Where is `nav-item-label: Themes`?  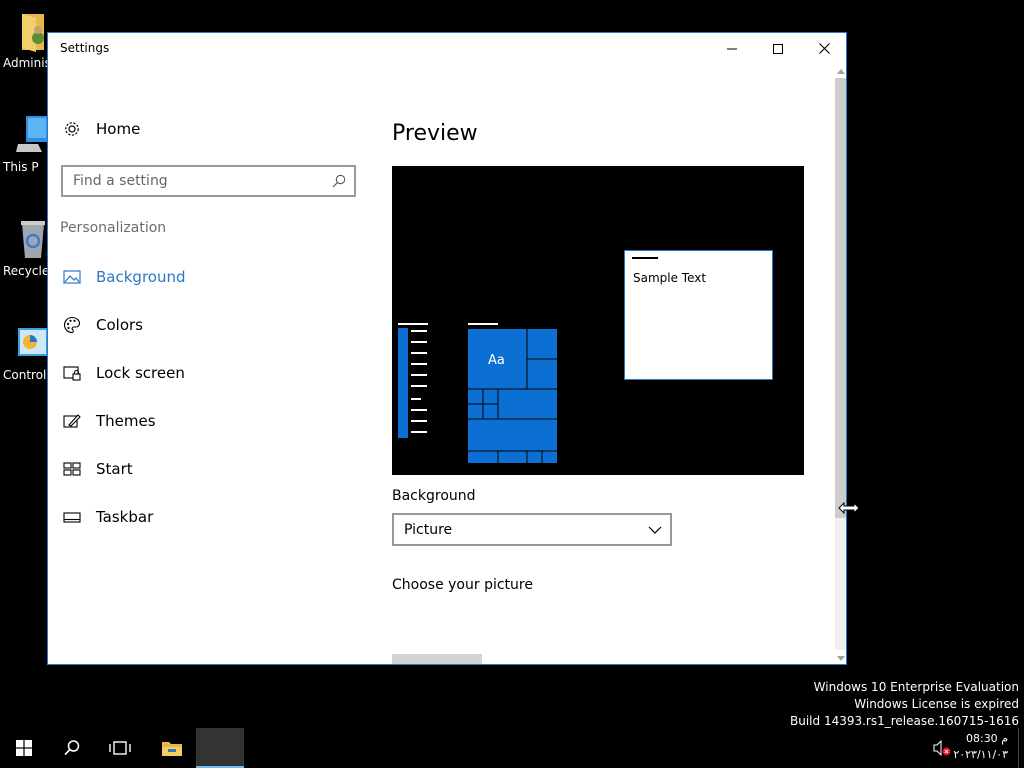 nav-item-label: Themes is located at coordinates (126, 421).